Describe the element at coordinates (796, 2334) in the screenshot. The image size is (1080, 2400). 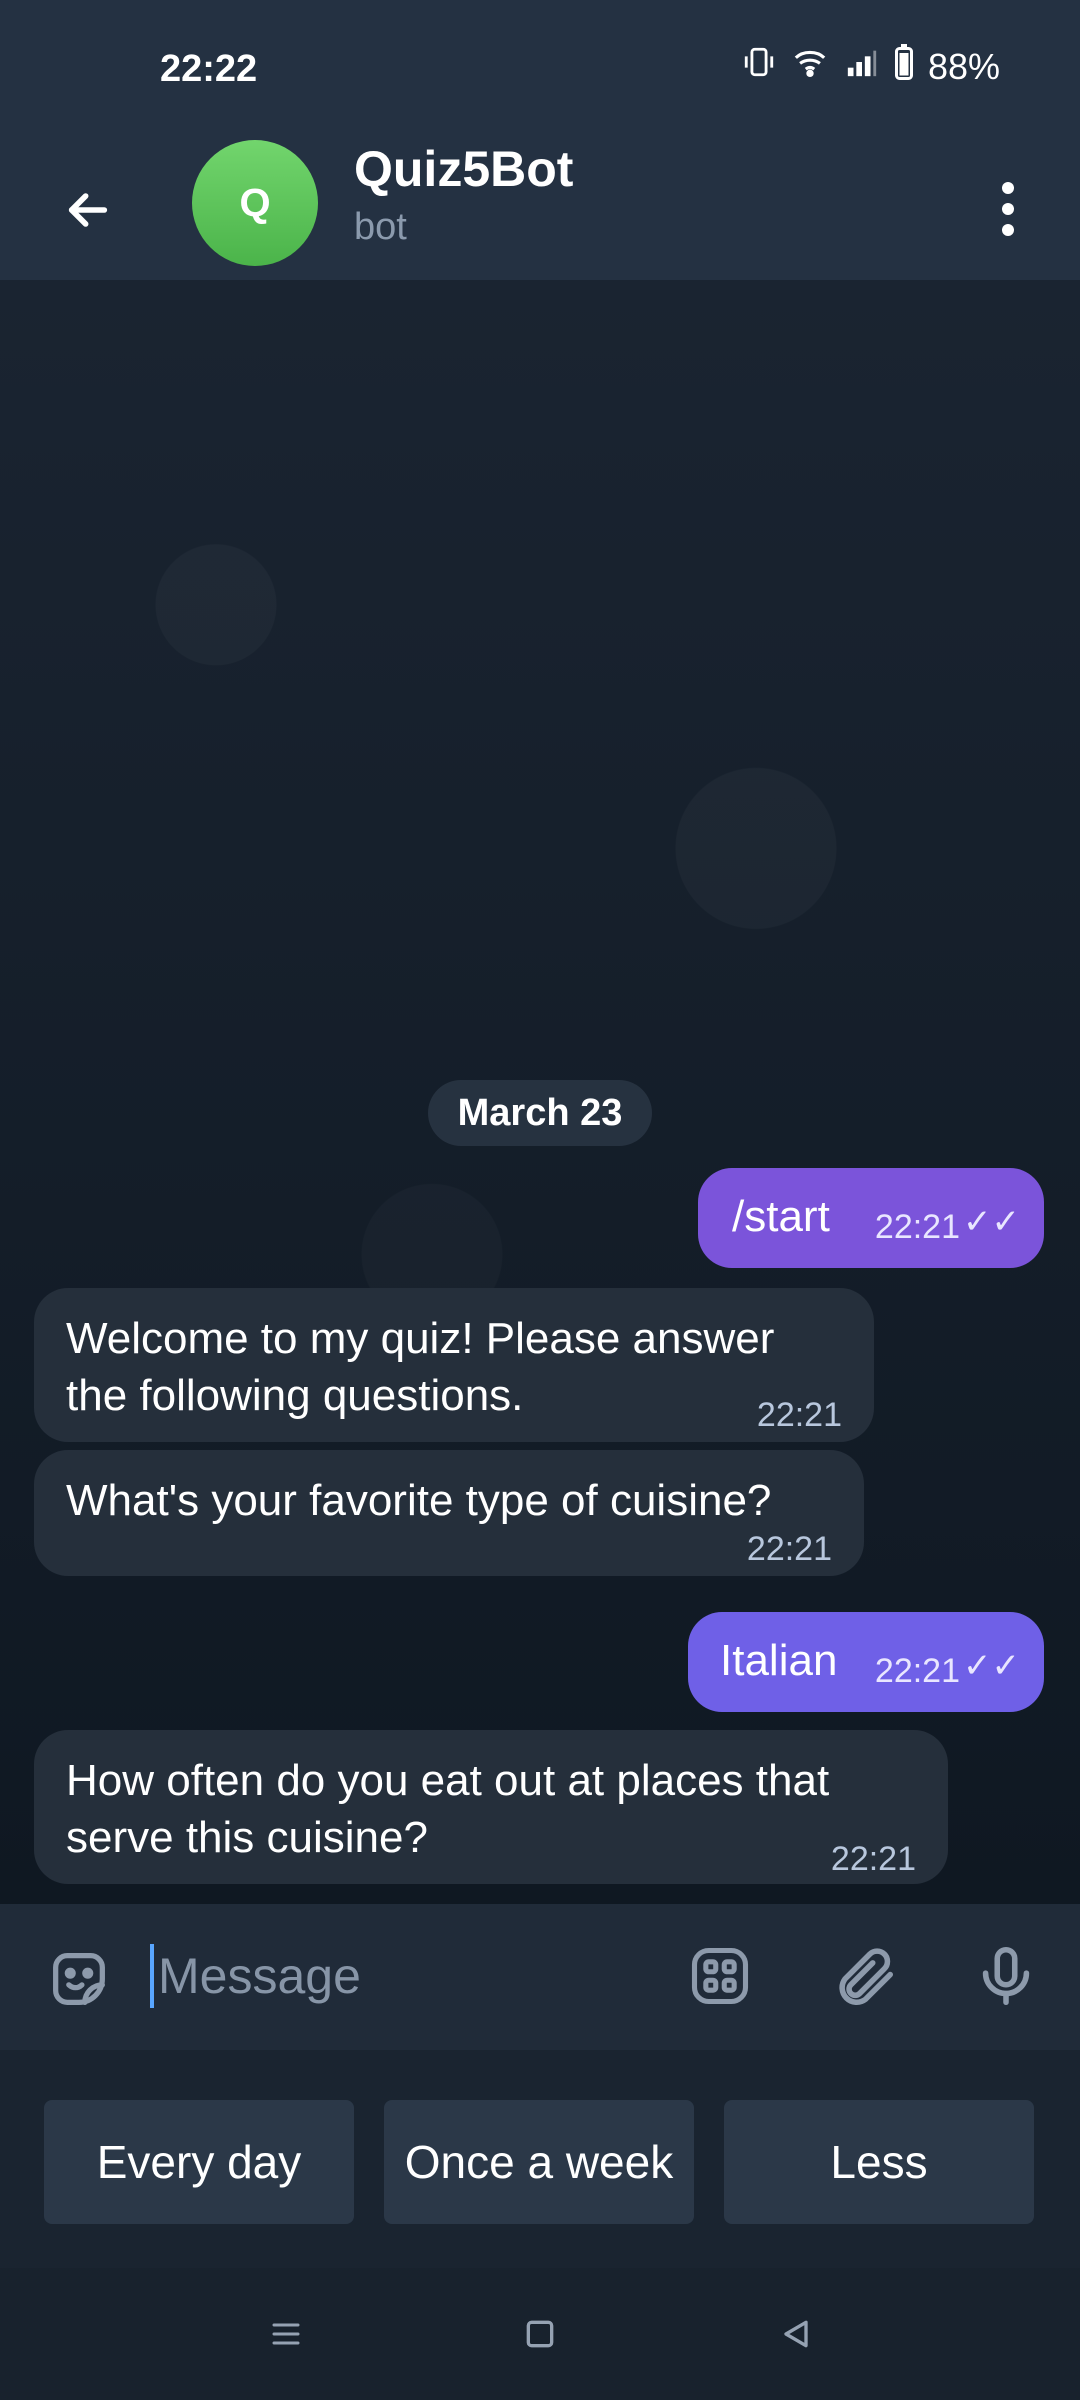
I see `back-triangle-icon` at that location.